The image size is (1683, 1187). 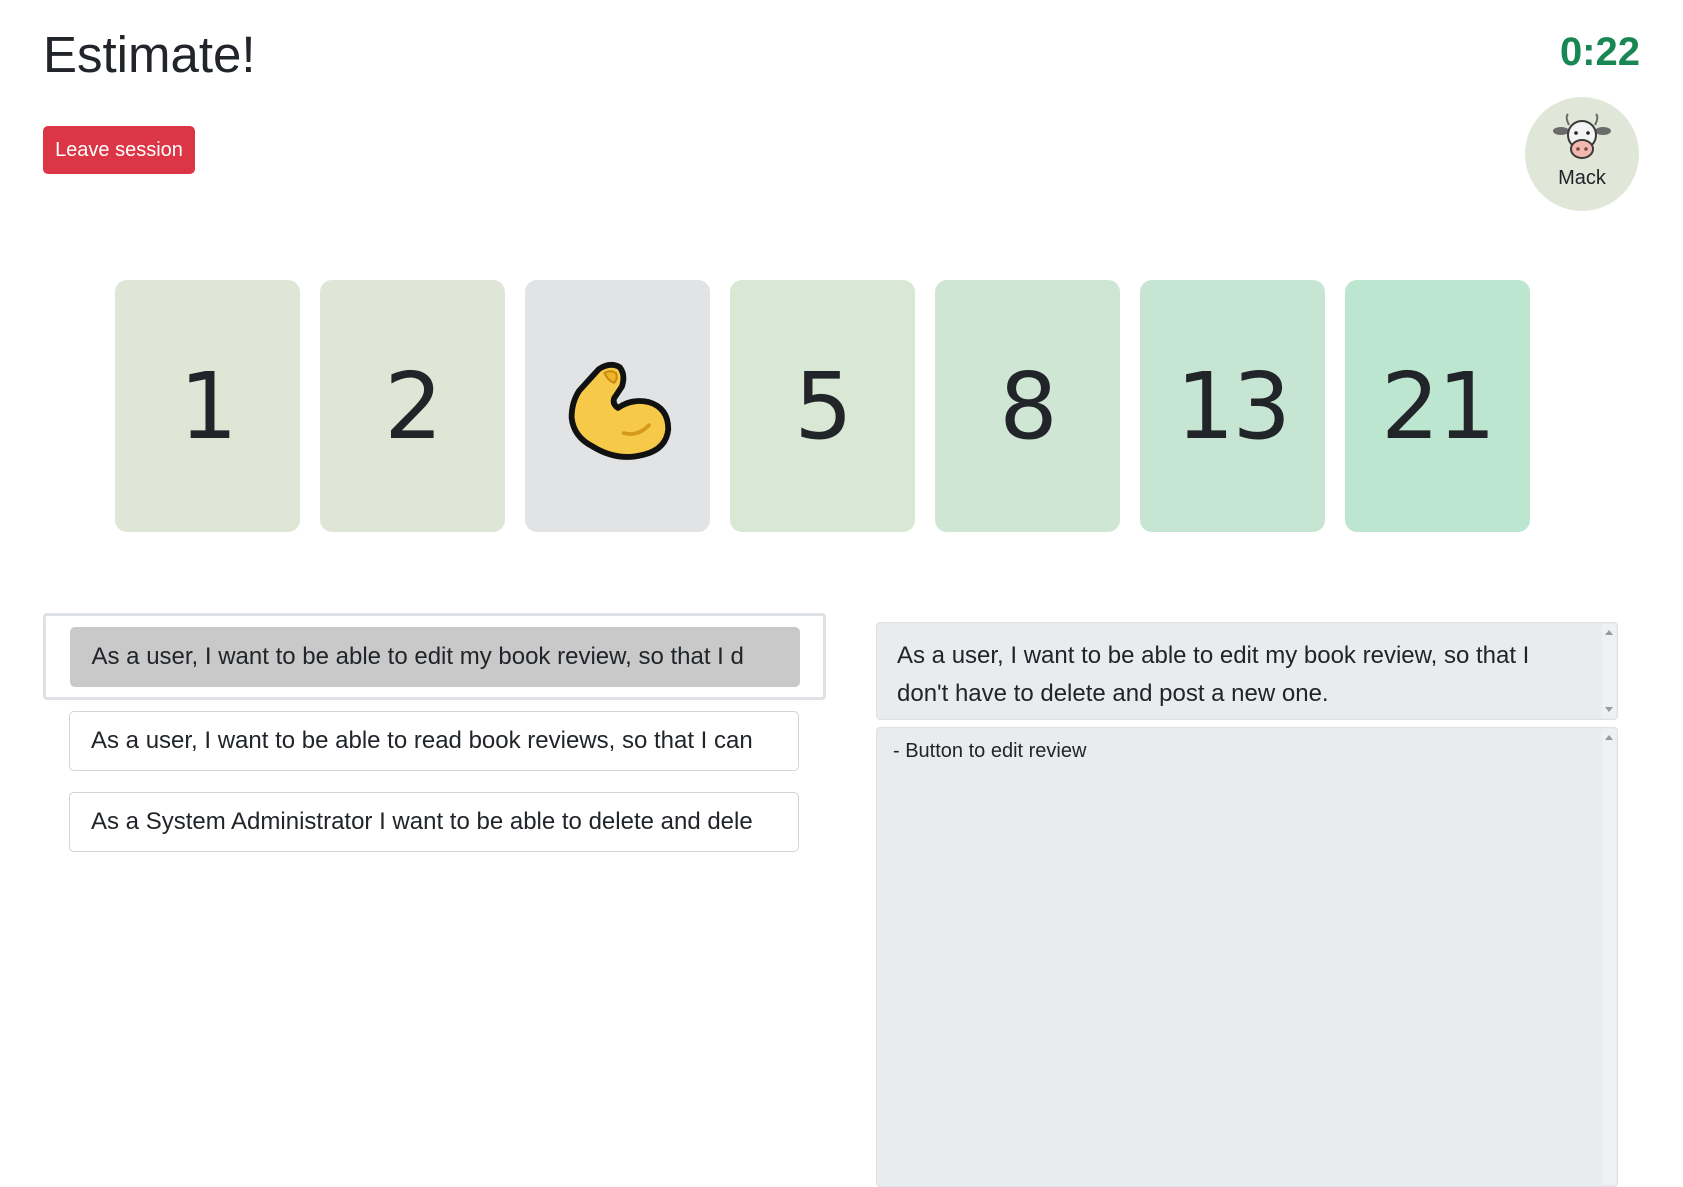 I want to click on estimate-card-8: 8, so click(x=1027, y=406).